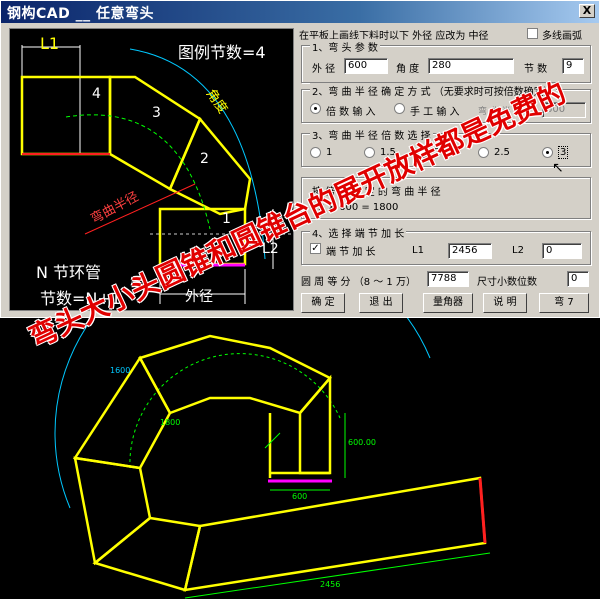  I want to click on bend-button: 弯 7, so click(564, 303).